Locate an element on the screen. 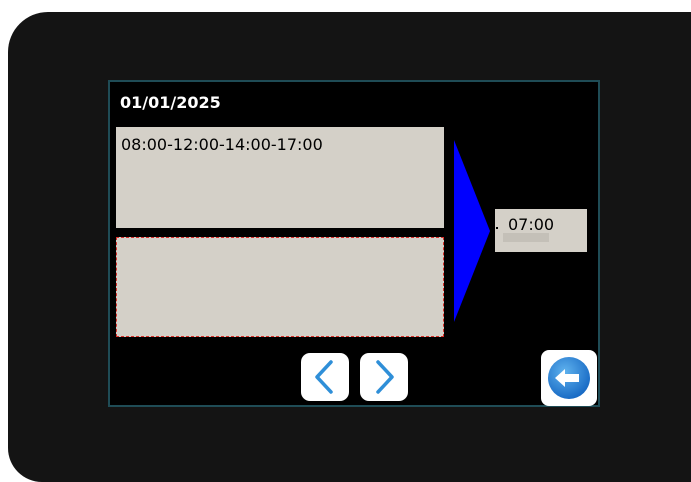 This screenshot has height=482, width=691. back-button is located at coordinates (569, 378).